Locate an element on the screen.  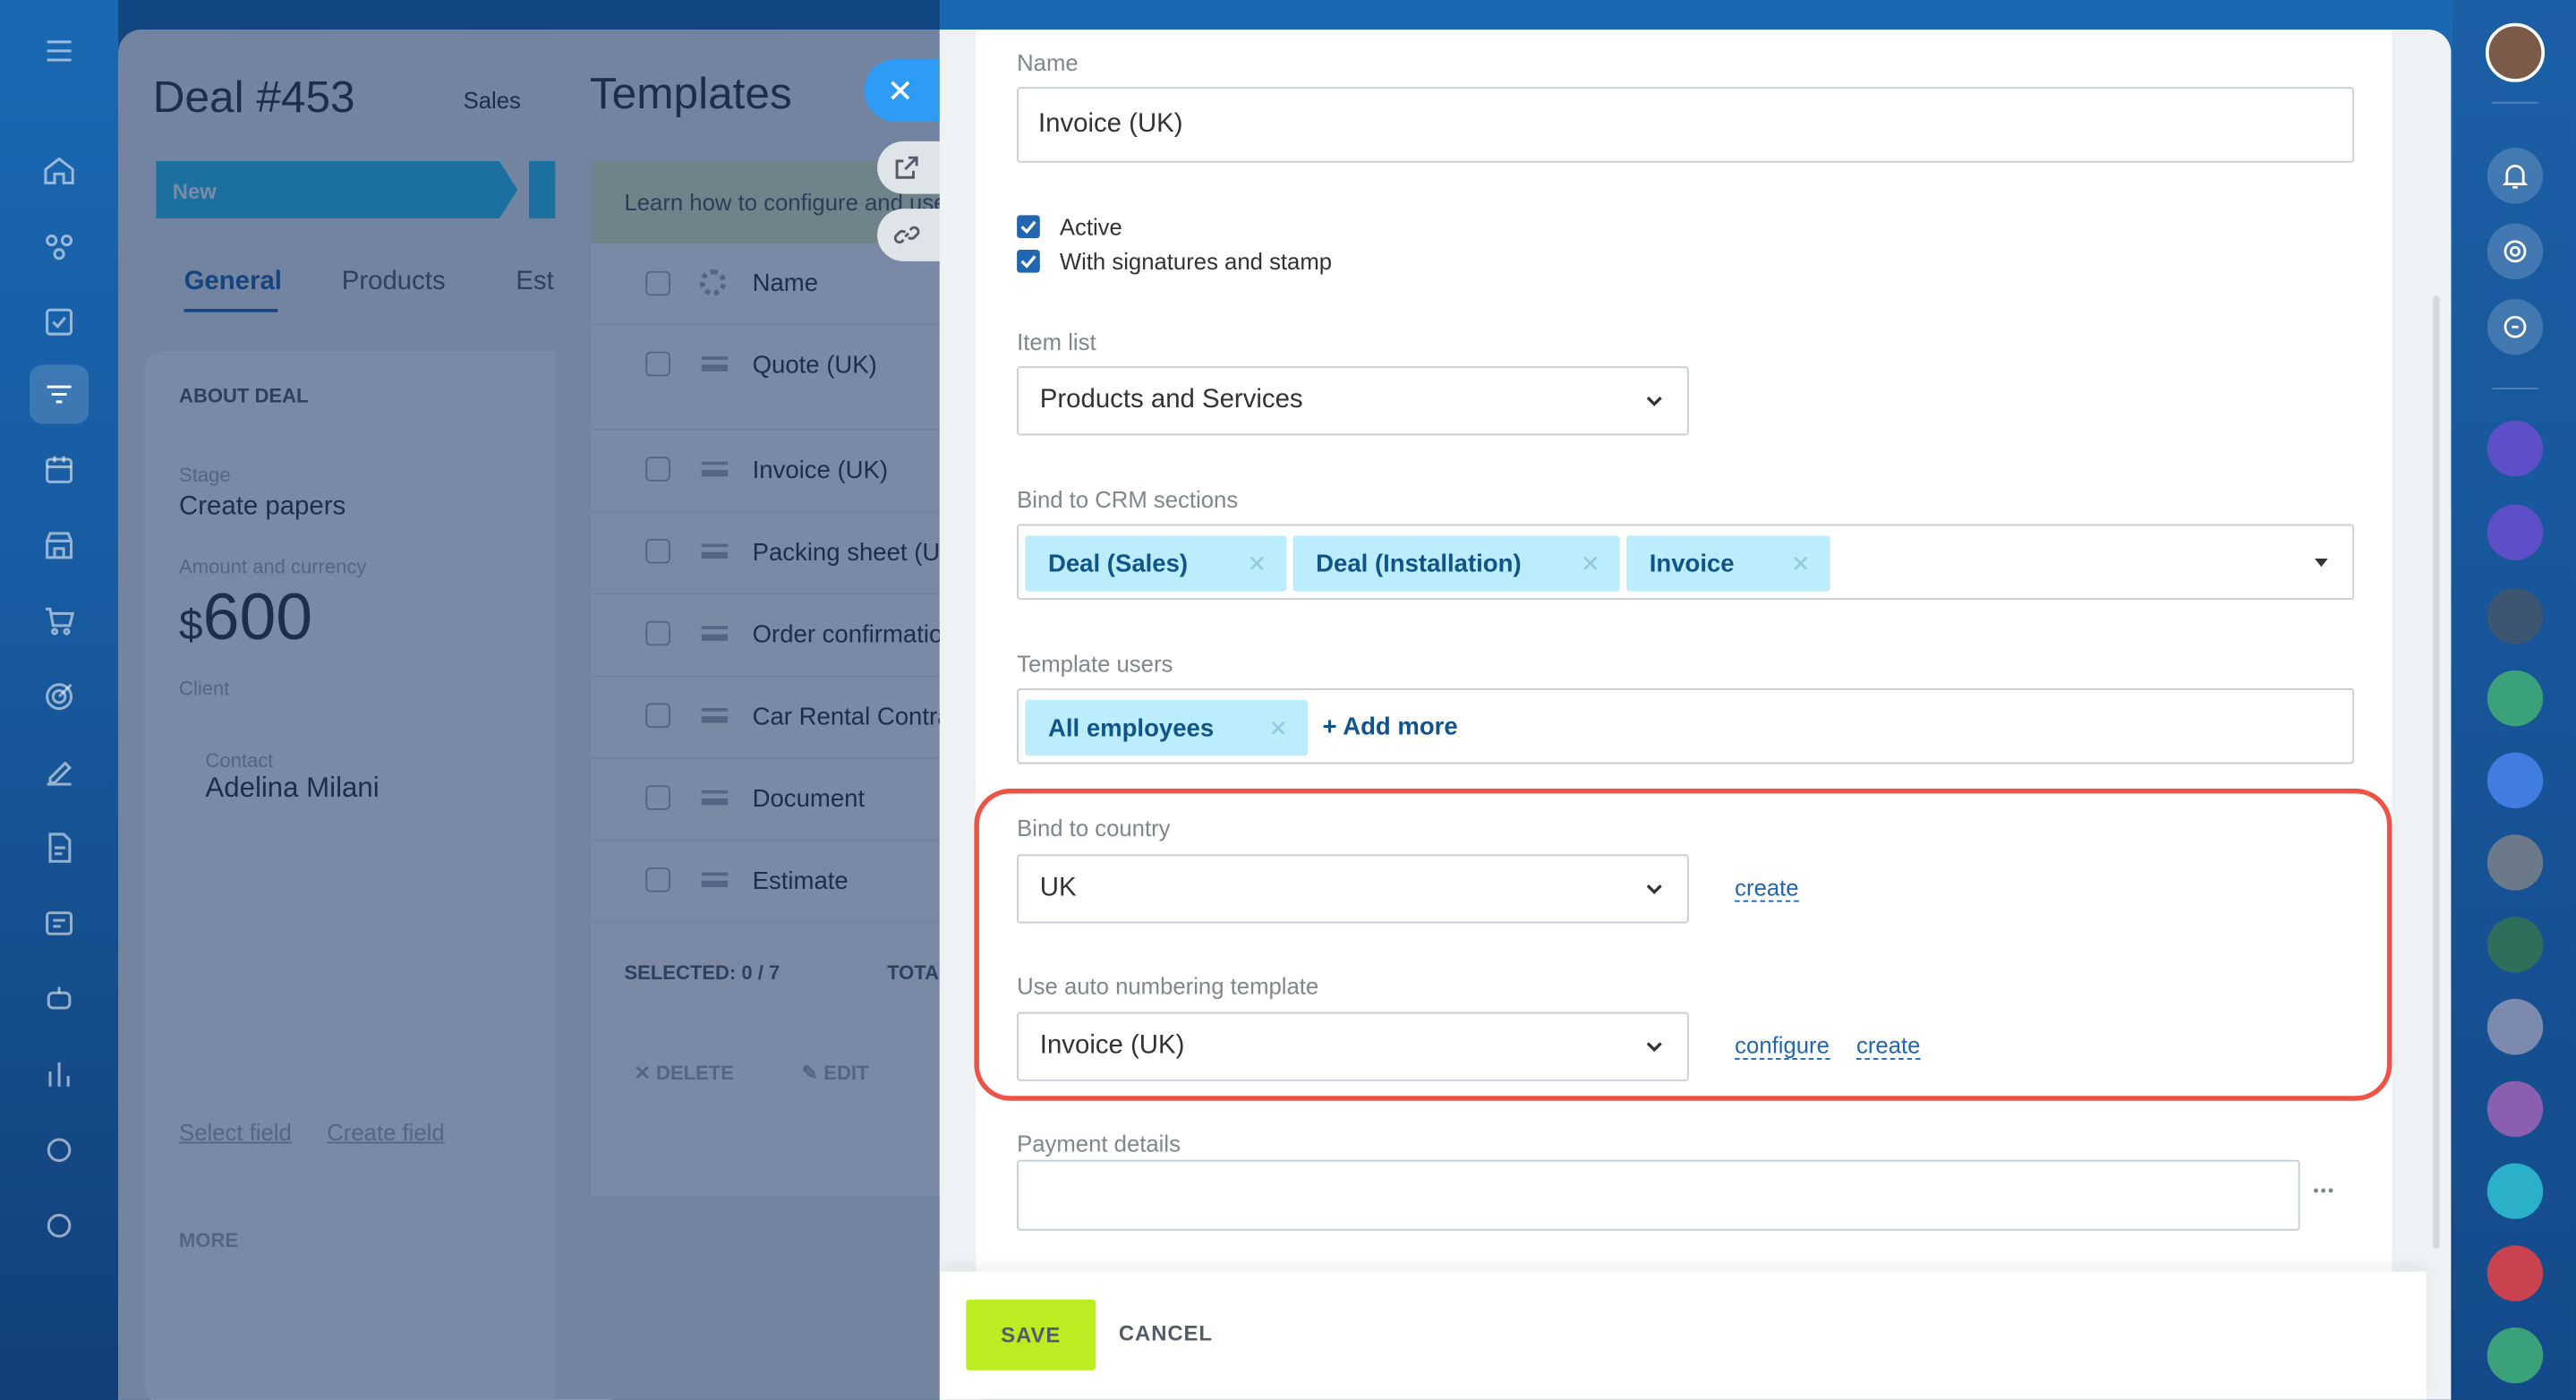
table-row: Quote (UK) is located at coordinates (787, 378).